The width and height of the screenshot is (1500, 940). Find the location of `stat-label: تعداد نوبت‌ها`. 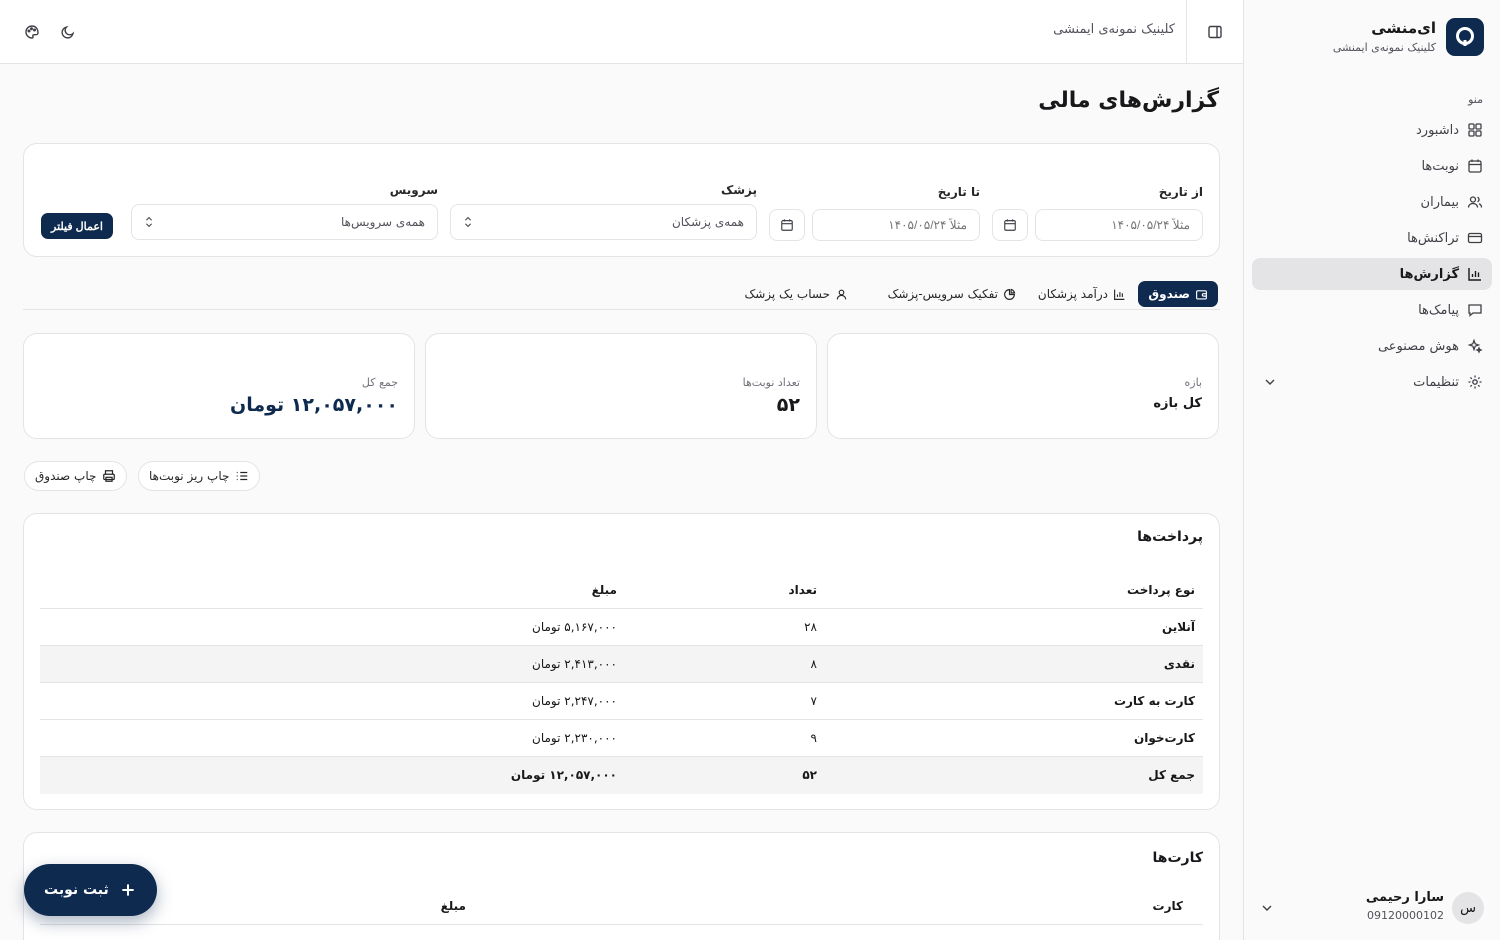

stat-label: تعداد نوبت‌ها is located at coordinates (771, 382).